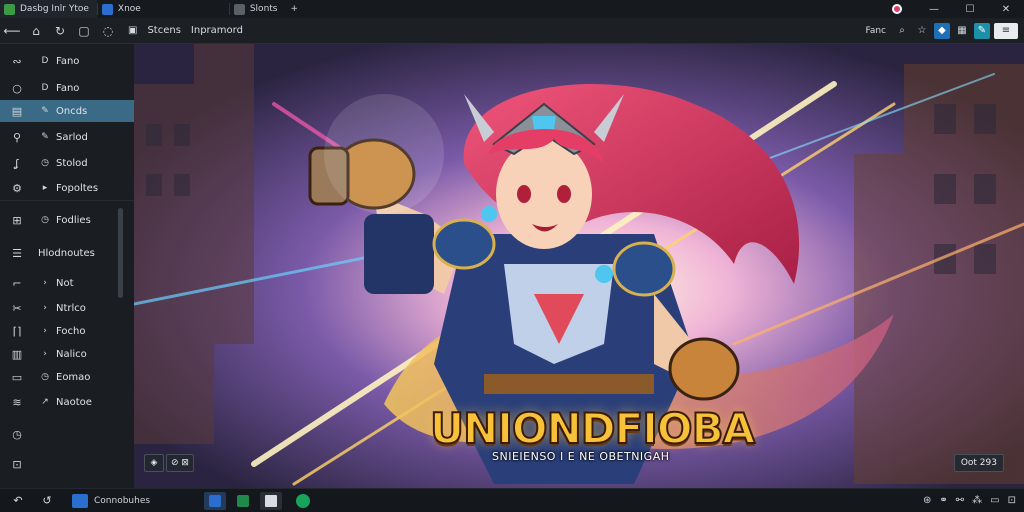 Image resolution: width=1024 pixels, height=512 pixels. Describe the element at coordinates (592, 428) in the screenshot. I see `game-logo: UNIONDFIOBA` at that location.